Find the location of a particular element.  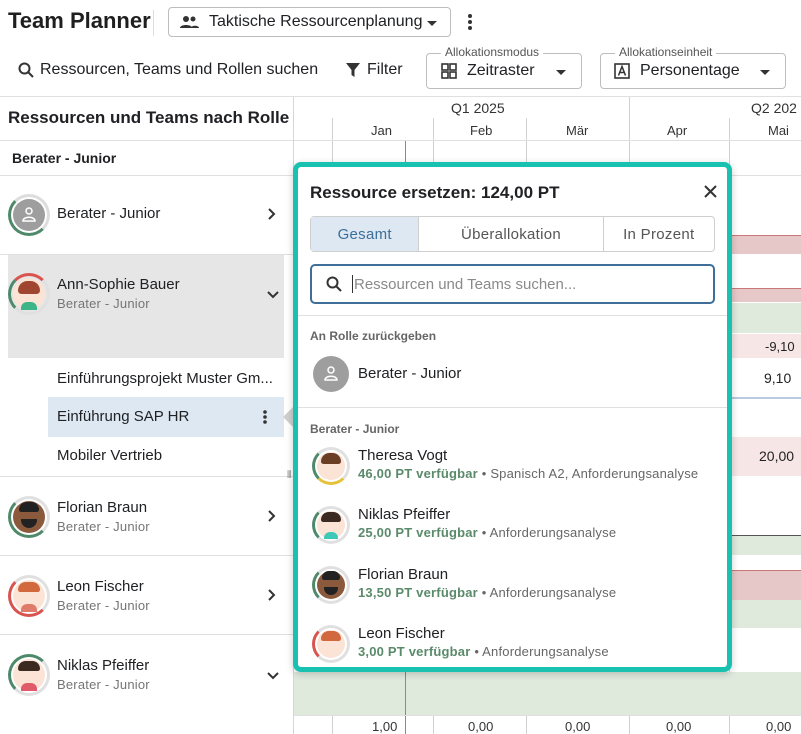

project-row: Einführung SAP HR is located at coordinates (123, 416).